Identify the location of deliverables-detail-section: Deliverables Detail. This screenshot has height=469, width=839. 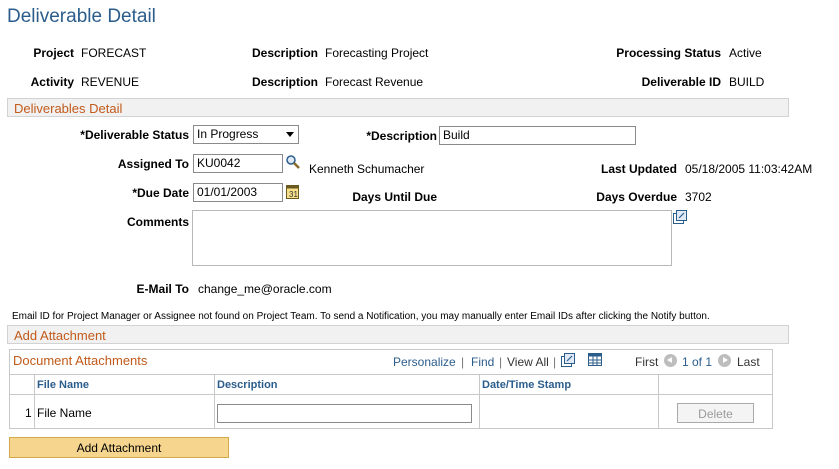
(398, 107).